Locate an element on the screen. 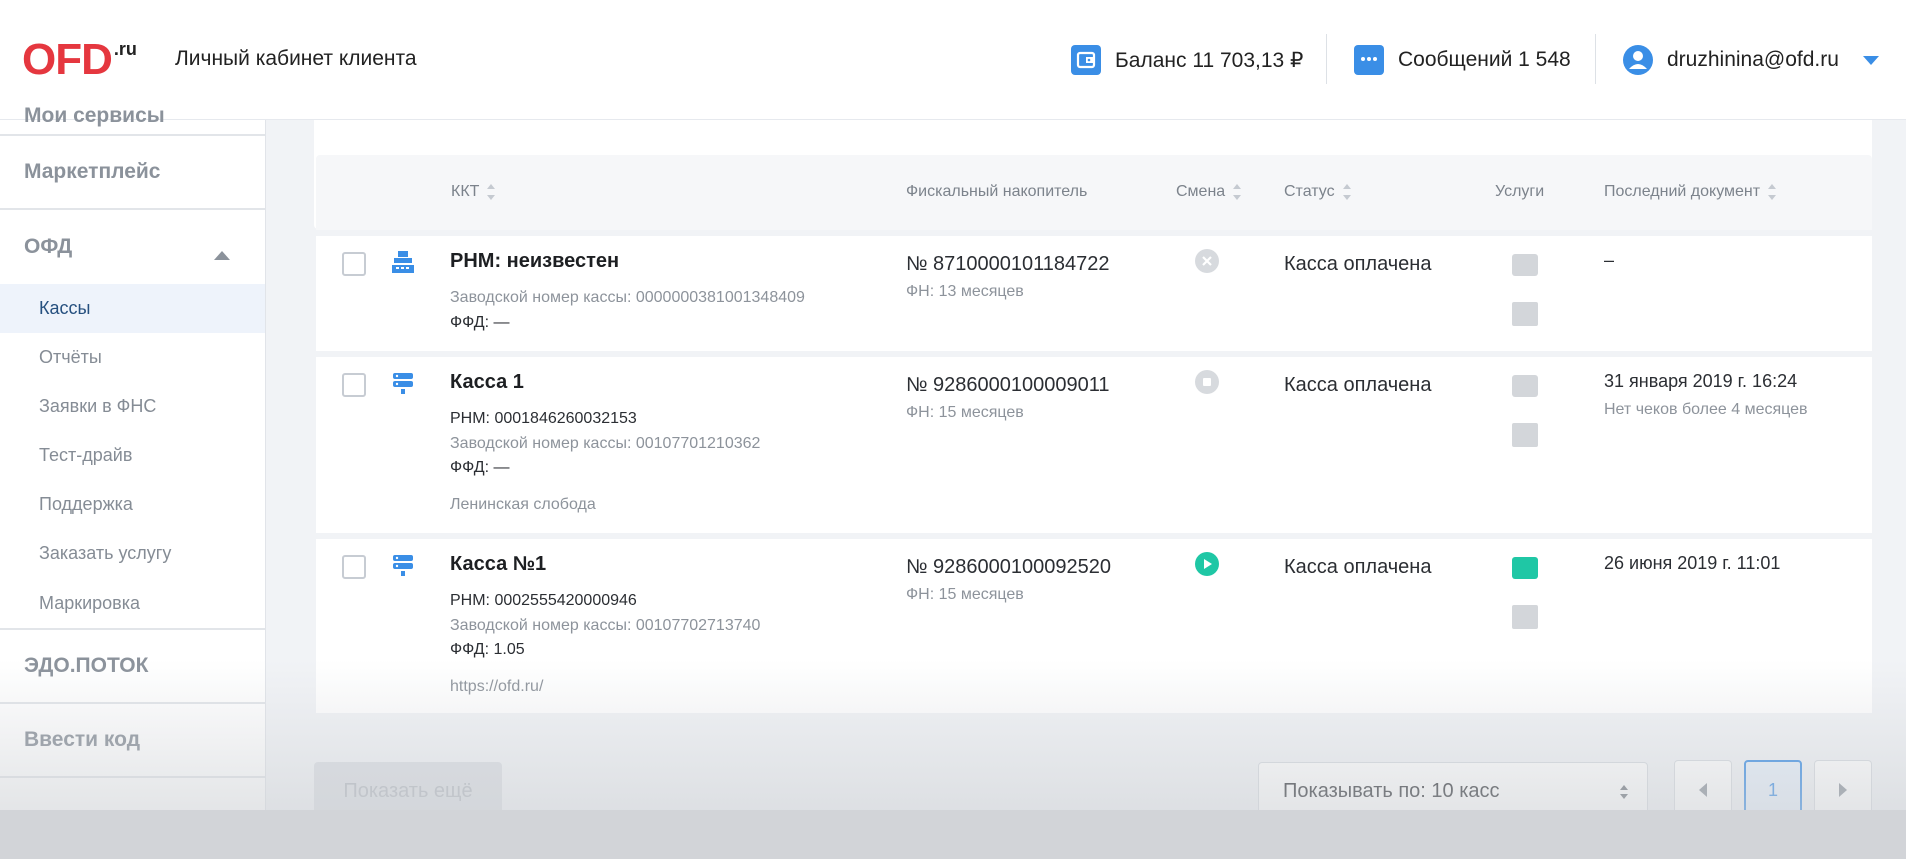 This screenshot has height=859, width=1906. sidebar-marketplace: Маркетплейс is located at coordinates (132, 173).